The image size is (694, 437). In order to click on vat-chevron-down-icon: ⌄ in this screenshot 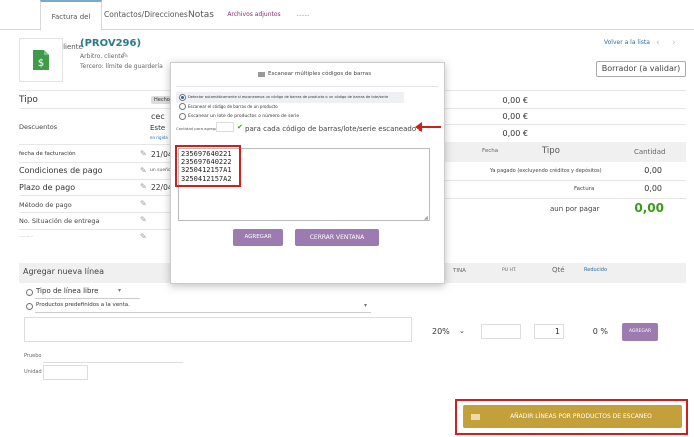, I will do `click(462, 331)`.